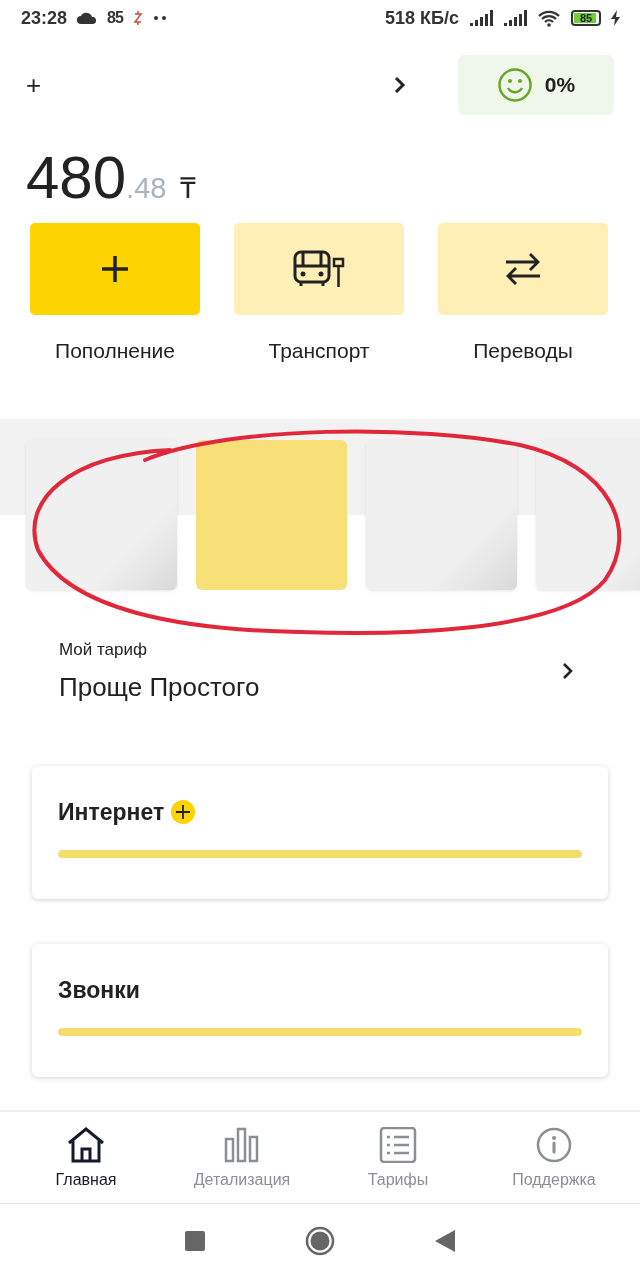  Describe the element at coordinates (86, 1144) in the screenshot. I see `home-icon` at that location.